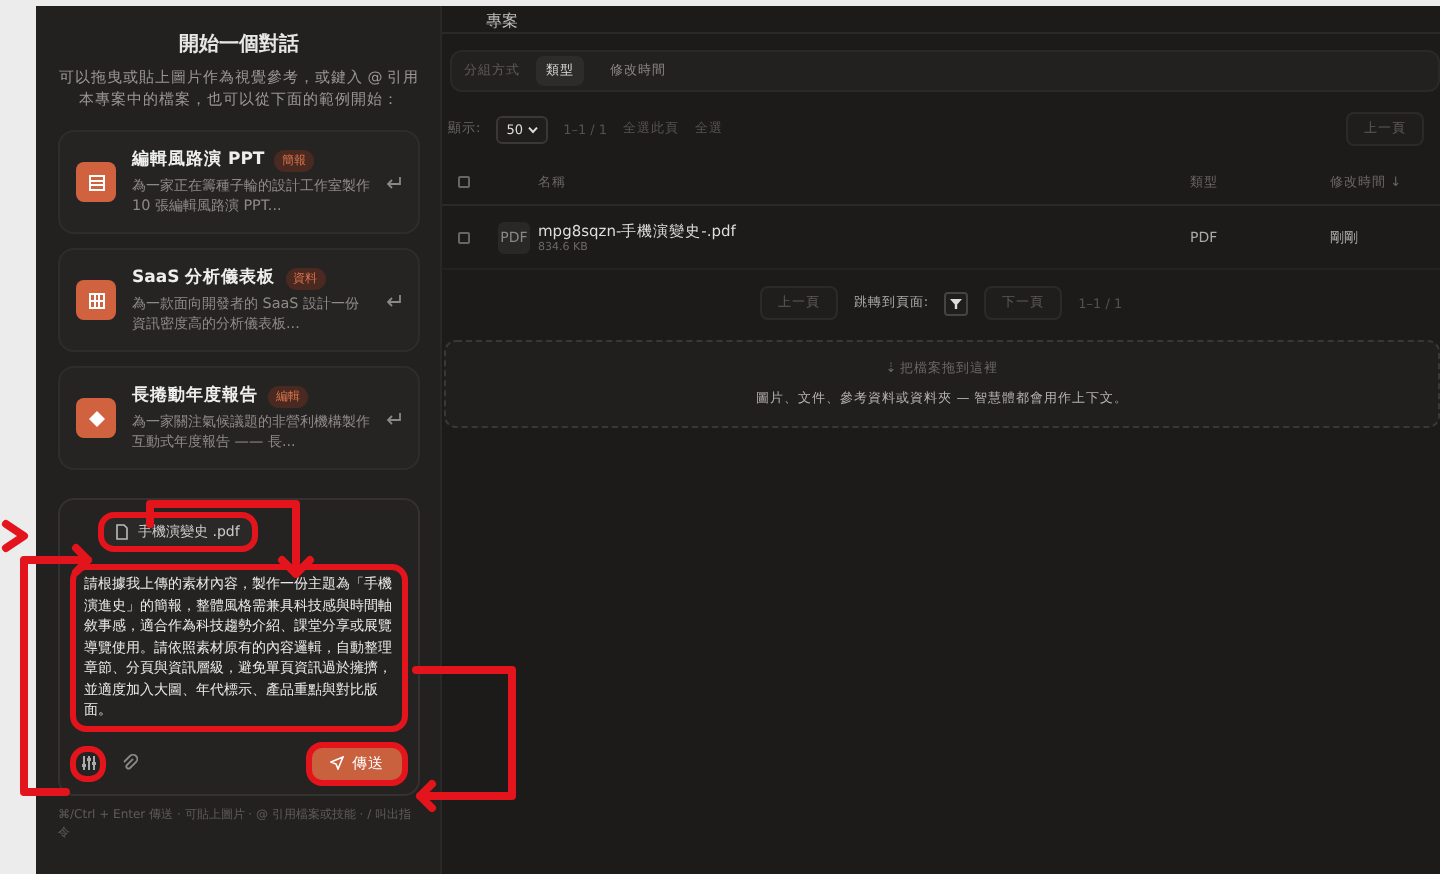  I want to click on grid-icon, so click(96, 300).